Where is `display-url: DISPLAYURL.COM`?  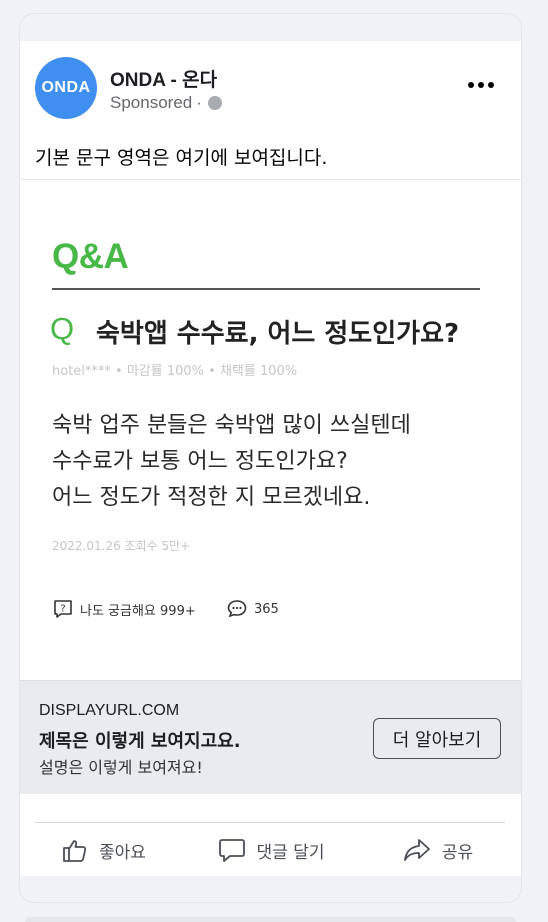
display-url: DISPLAYURL.COM is located at coordinates (109, 710).